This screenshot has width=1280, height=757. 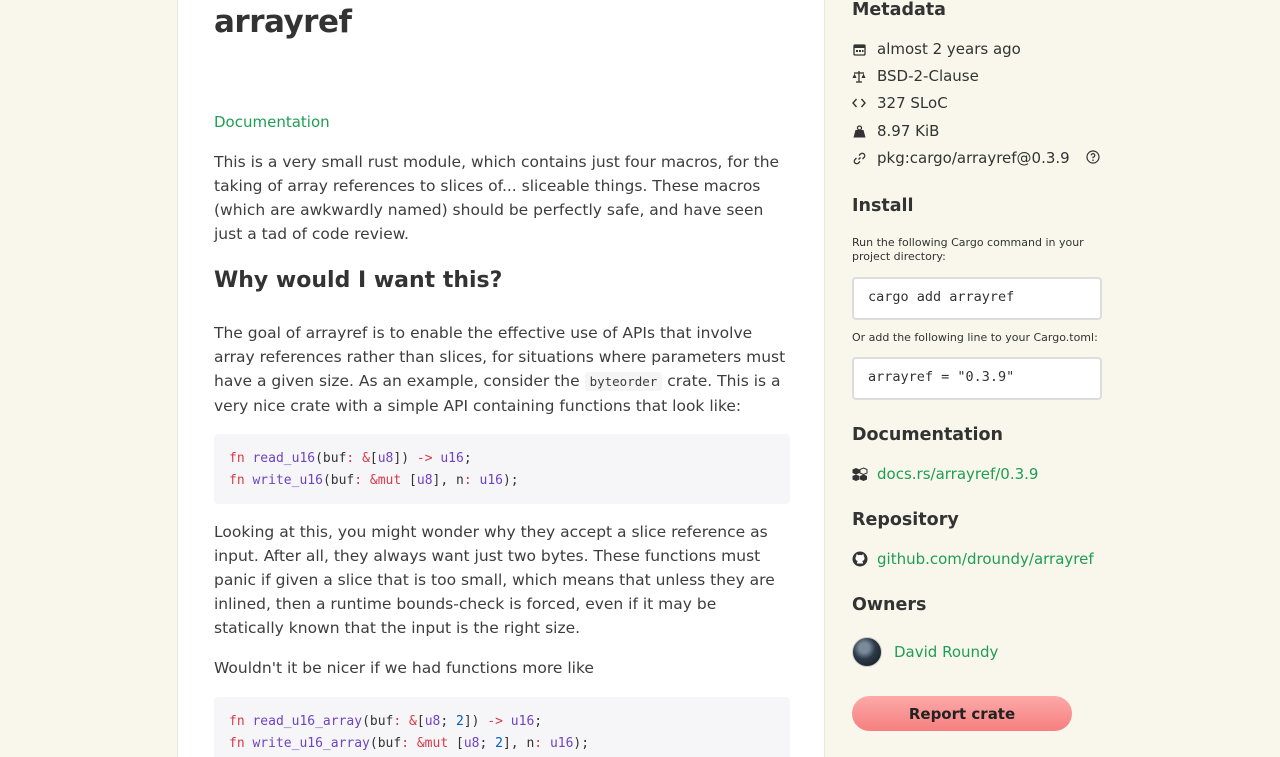 I want to click on code-line: fn read_u16_array(buf: &[u8; 2]) -> u16;, so click(x=386, y=721).